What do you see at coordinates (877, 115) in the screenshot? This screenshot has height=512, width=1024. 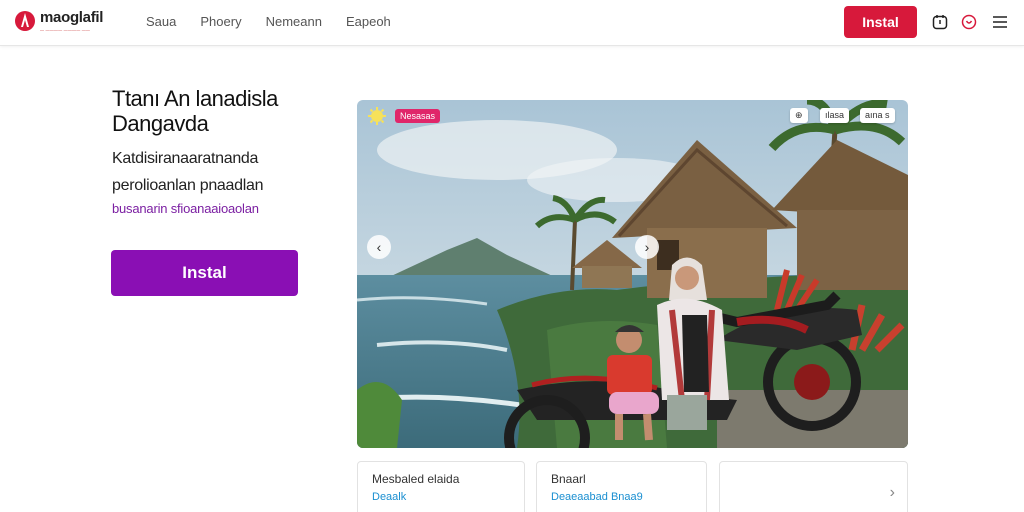 I see `photo-chip-3: aına s` at bounding box center [877, 115].